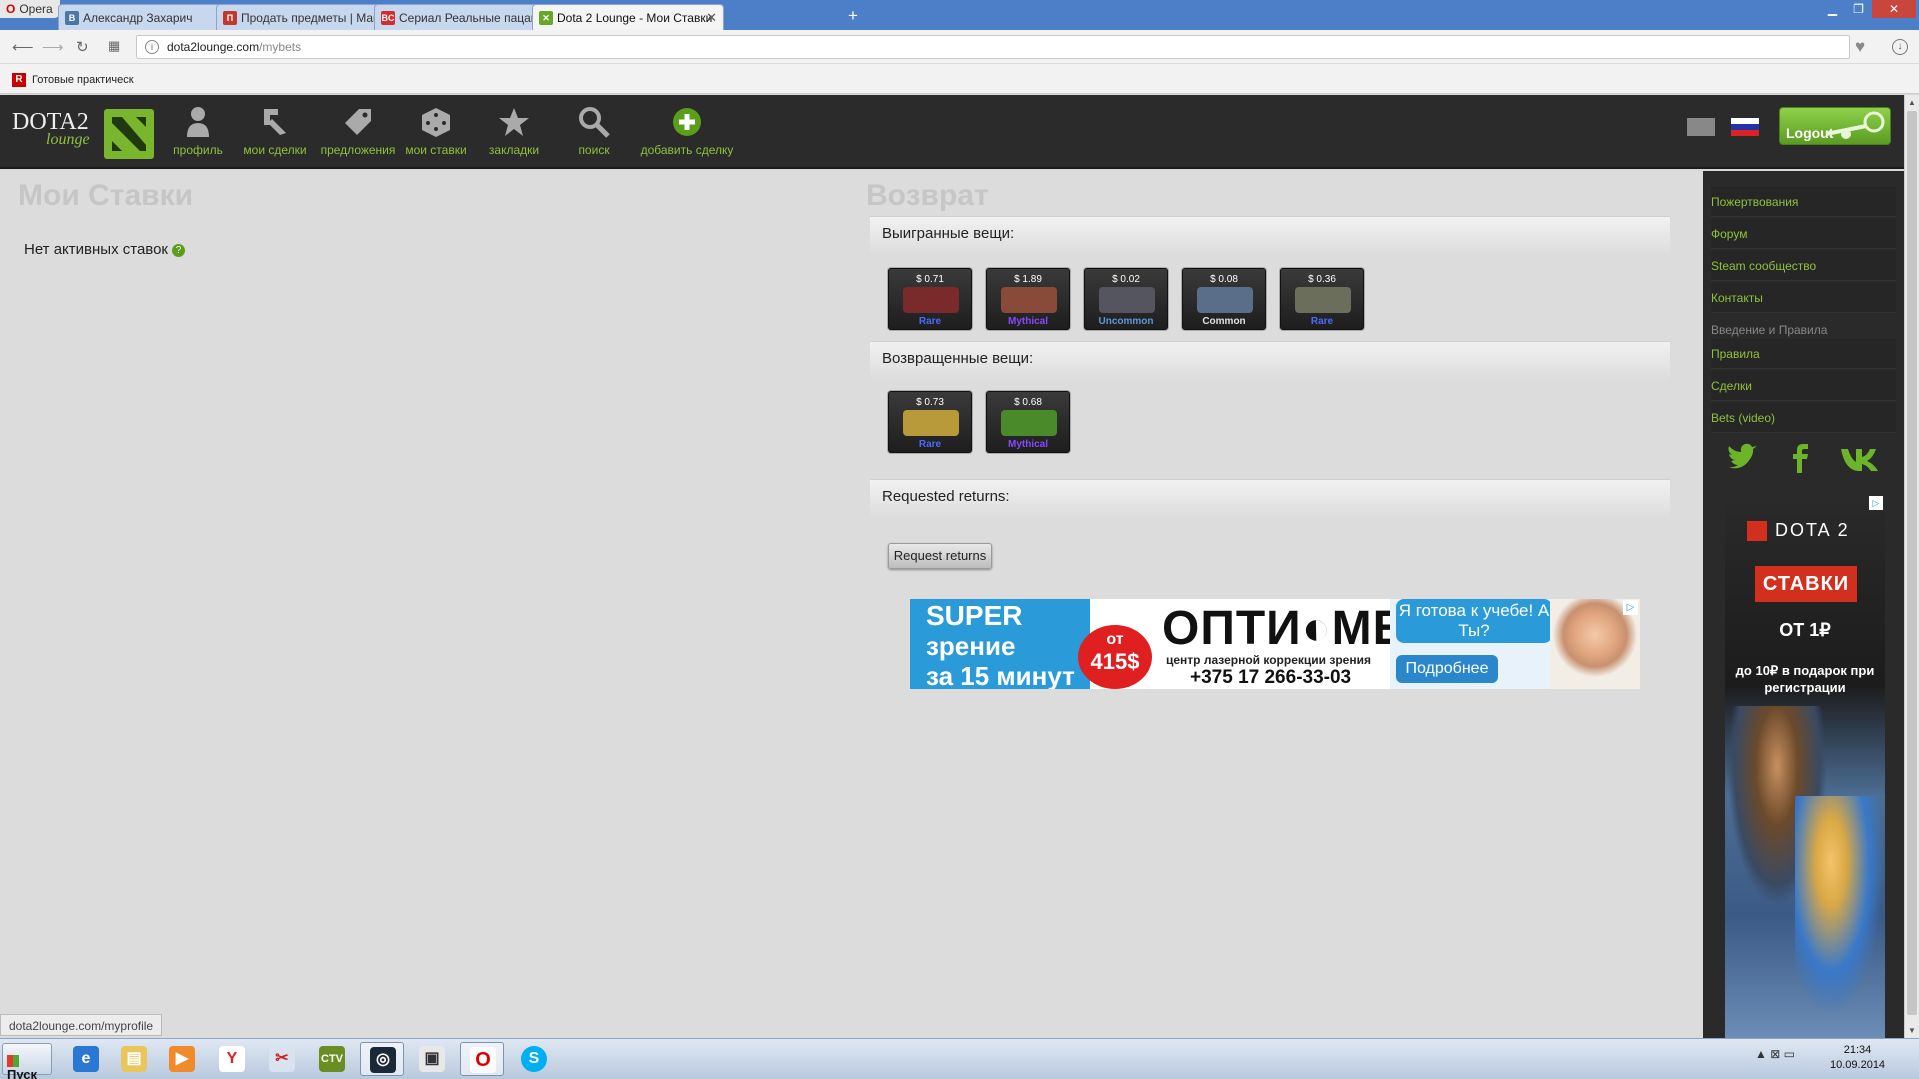 The width and height of the screenshot is (1919, 1079). I want to click on start-button: Пуск, so click(27, 1061).